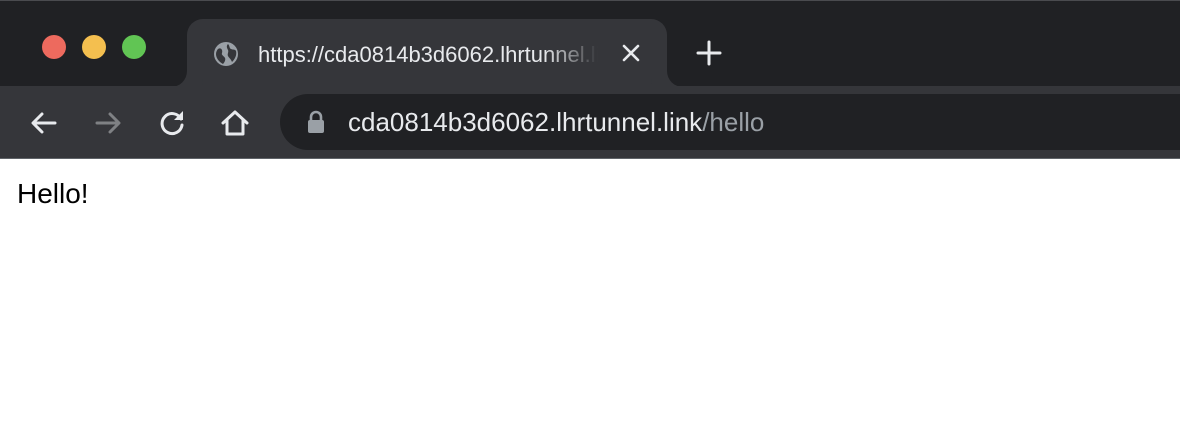 The height and width of the screenshot is (446, 1180). I want to click on window-maximize-button, so click(134, 47).